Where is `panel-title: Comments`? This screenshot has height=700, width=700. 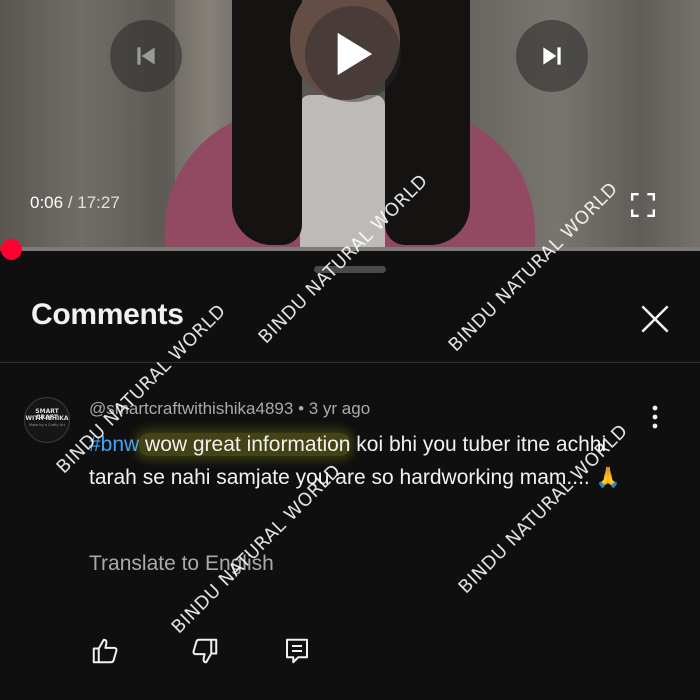
panel-title: Comments is located at coordinates (107, 314).